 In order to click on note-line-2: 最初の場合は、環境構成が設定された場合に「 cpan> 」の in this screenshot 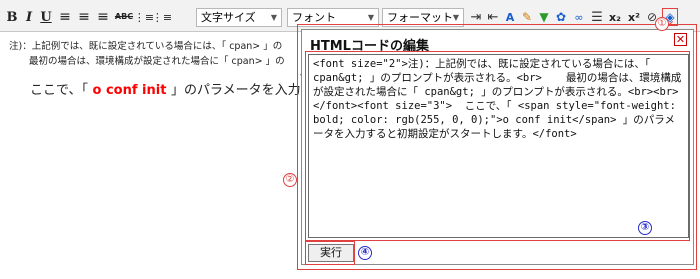, I will do `click(157, 61)`.